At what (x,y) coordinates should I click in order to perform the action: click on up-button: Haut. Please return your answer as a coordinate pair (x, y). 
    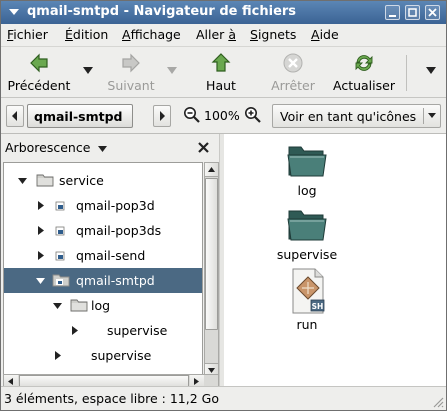
    Looking at the image, I should click on (221, 72).